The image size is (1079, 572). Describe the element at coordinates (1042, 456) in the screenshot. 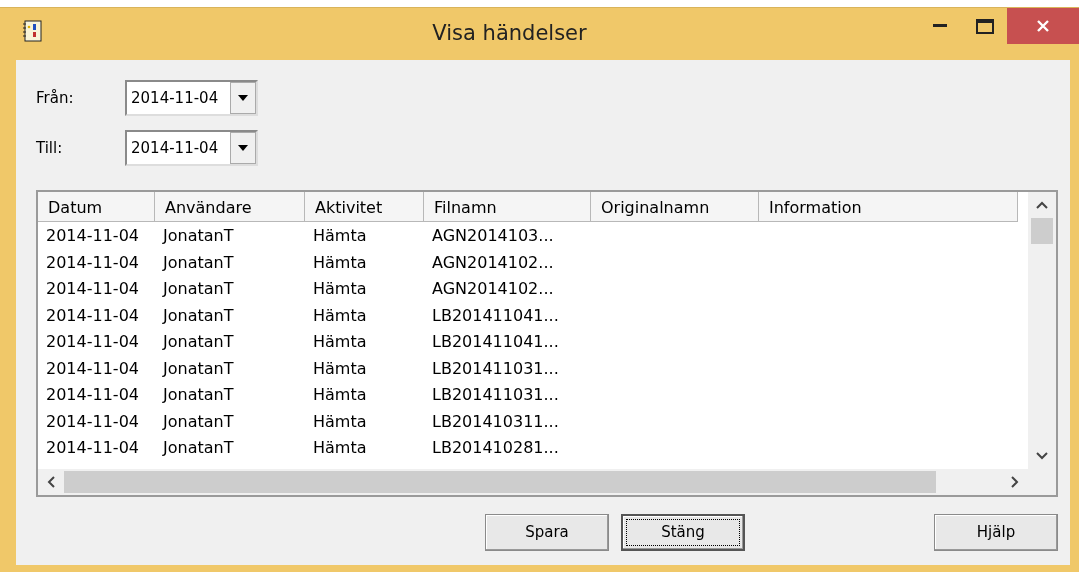

I see `scroll-down-icon` at that location.